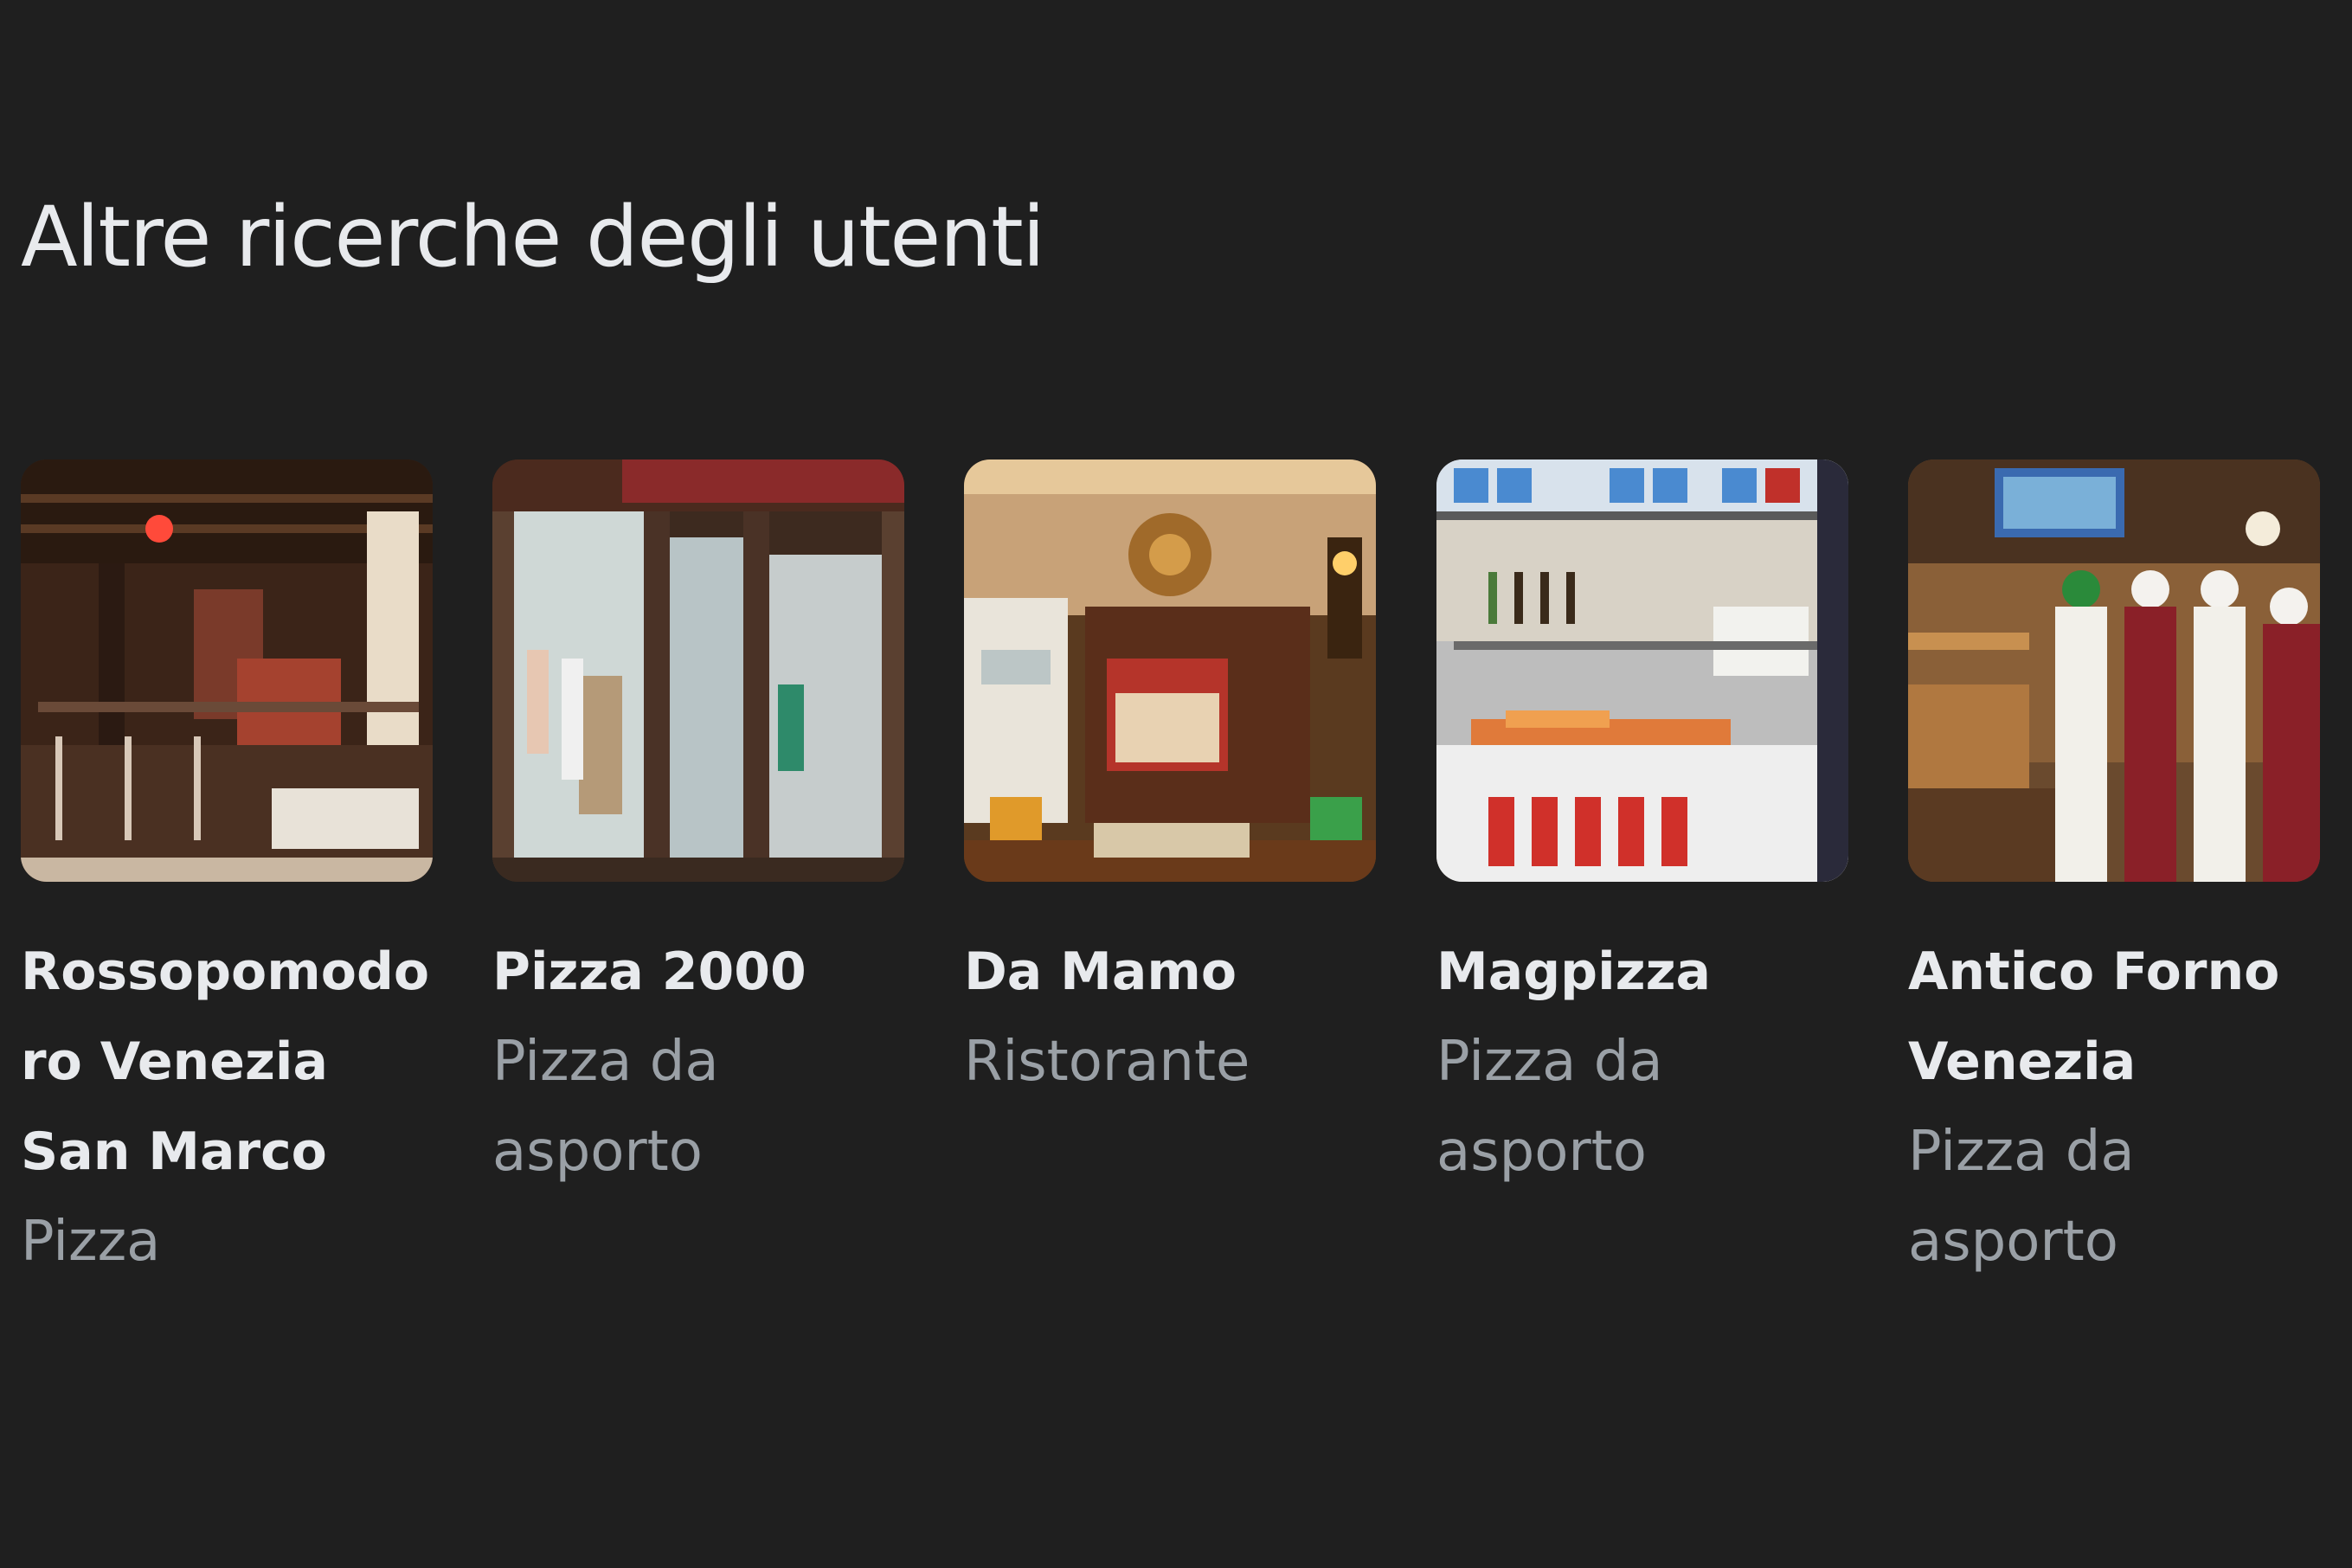 This screenshot has height=1568, width=2352. Describe the element at coordinates (227, 1062) in the screenshot. I see `place-name: Rossopomodoro Venezia San Marco` at that location.